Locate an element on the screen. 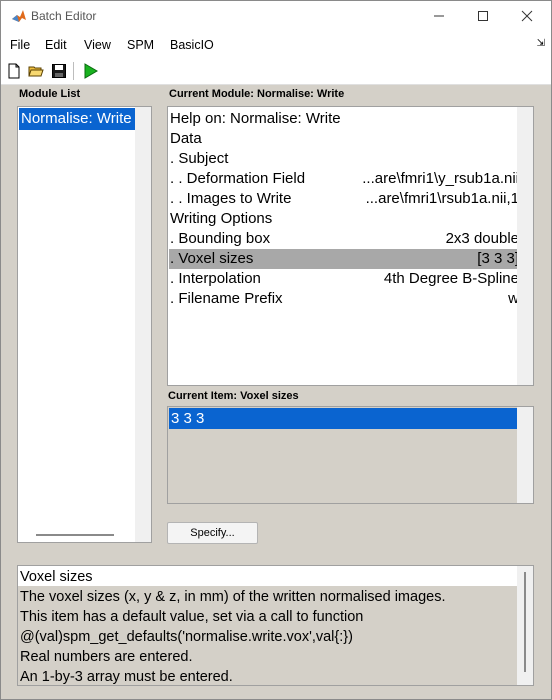 This screenshot has height=700, width=552. cm-row-label: . Filename Prefix is located at coordinates (226, 298).